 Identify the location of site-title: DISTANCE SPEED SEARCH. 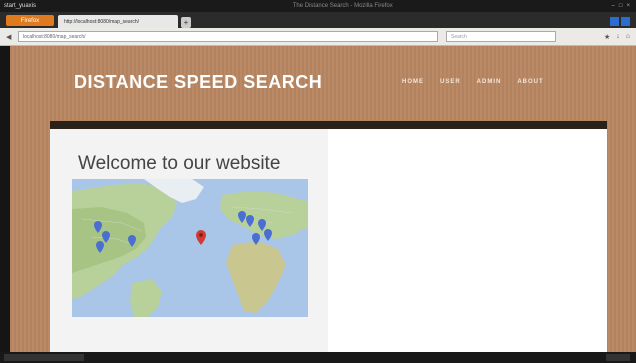
(198, 82).